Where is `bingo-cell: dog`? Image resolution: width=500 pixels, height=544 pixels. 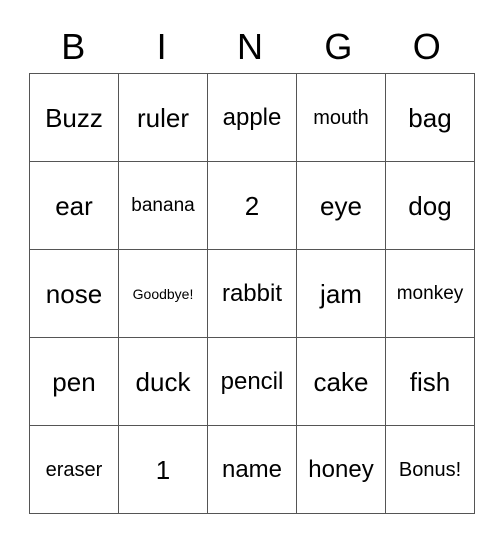 bingo-cell: dog is located at coordinates (430, 205).